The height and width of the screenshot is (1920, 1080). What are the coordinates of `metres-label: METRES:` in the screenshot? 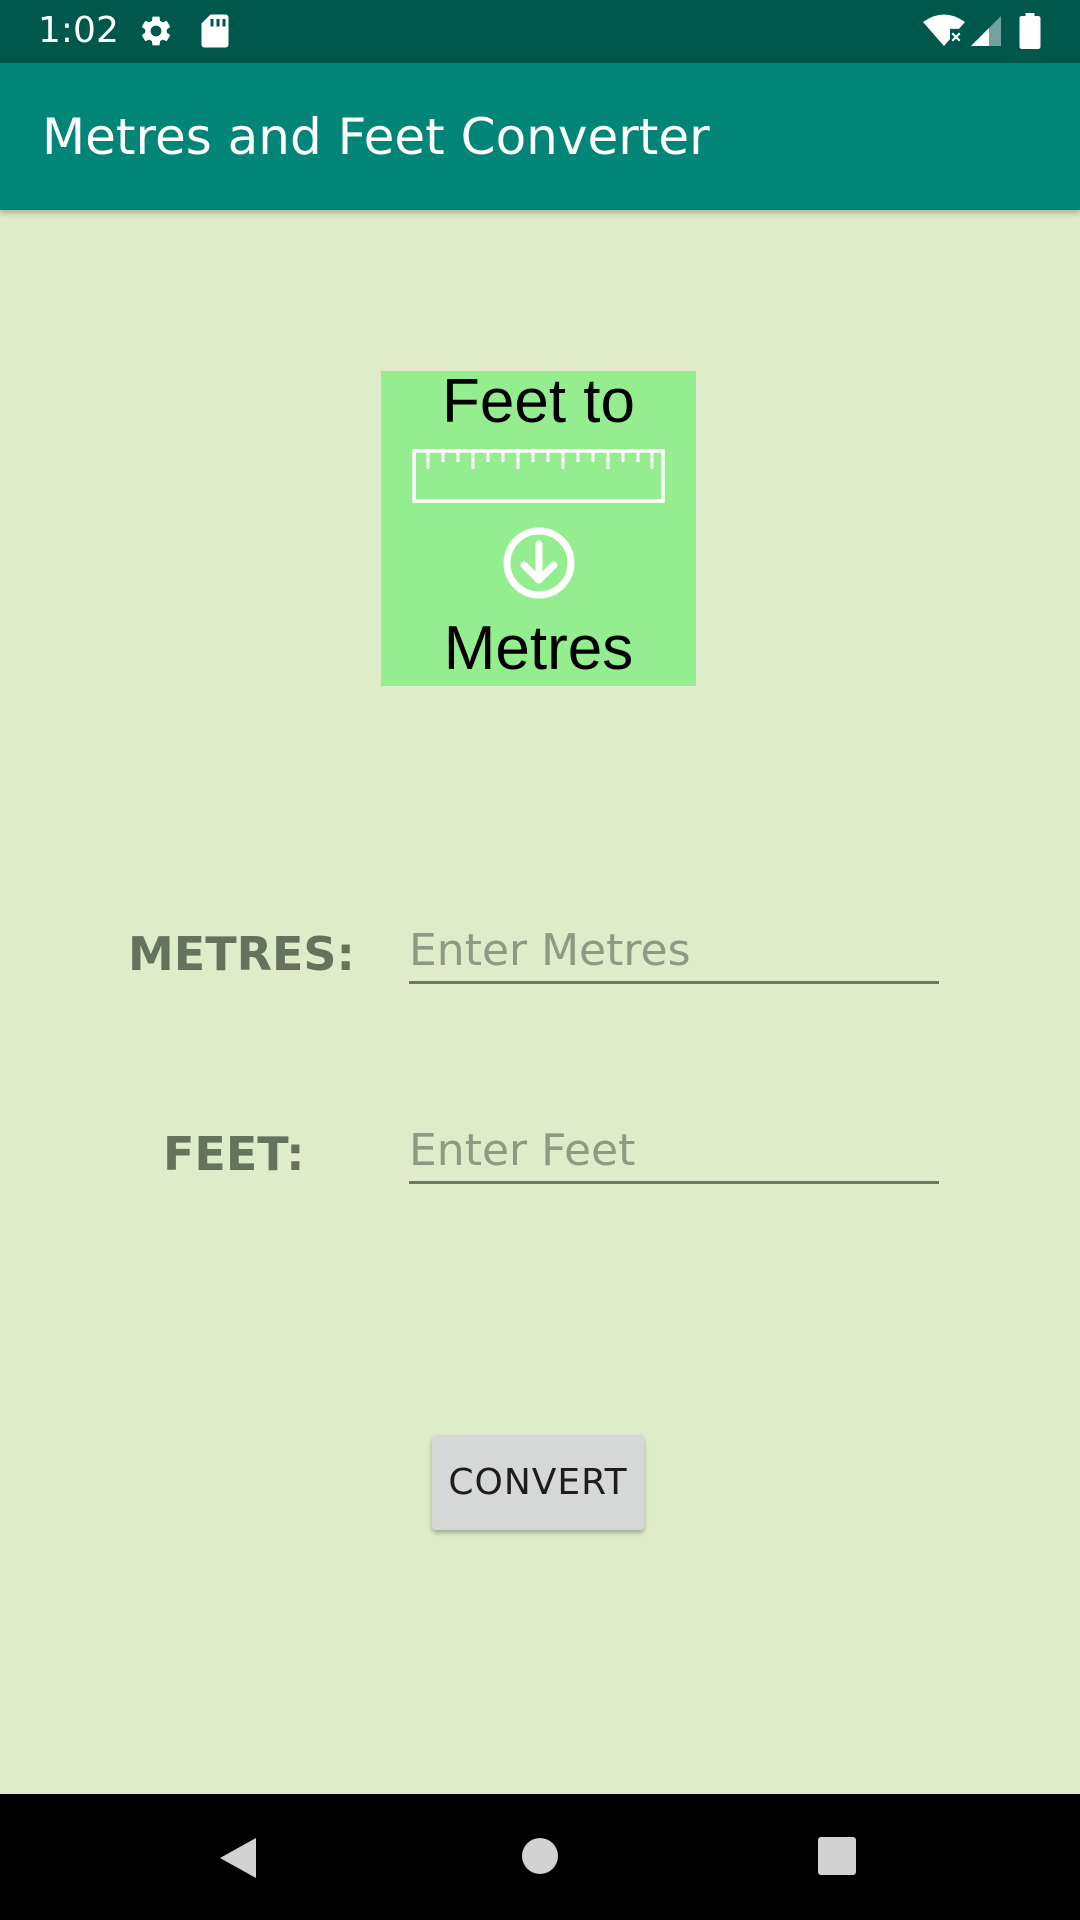 It's located at (241, 954).